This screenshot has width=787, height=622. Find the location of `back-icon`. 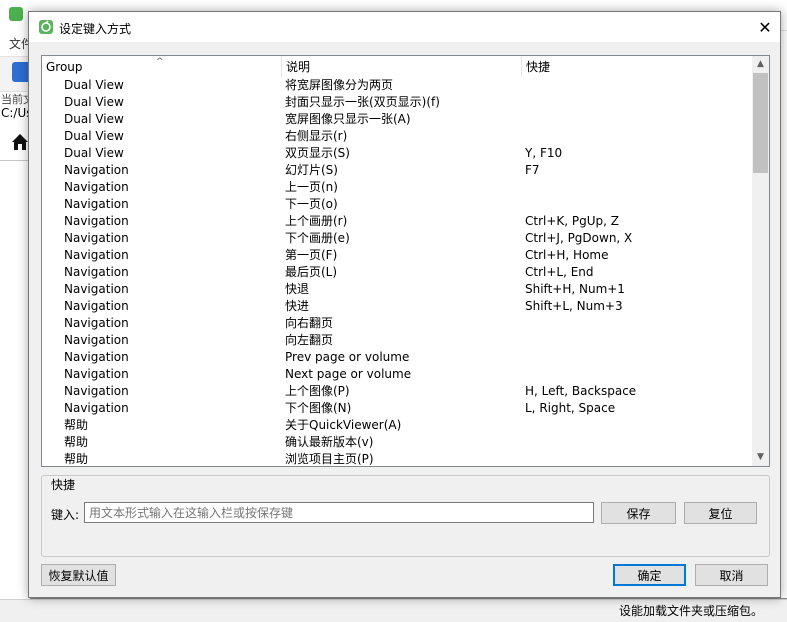

back-icon is located at coordinates (20, 72).